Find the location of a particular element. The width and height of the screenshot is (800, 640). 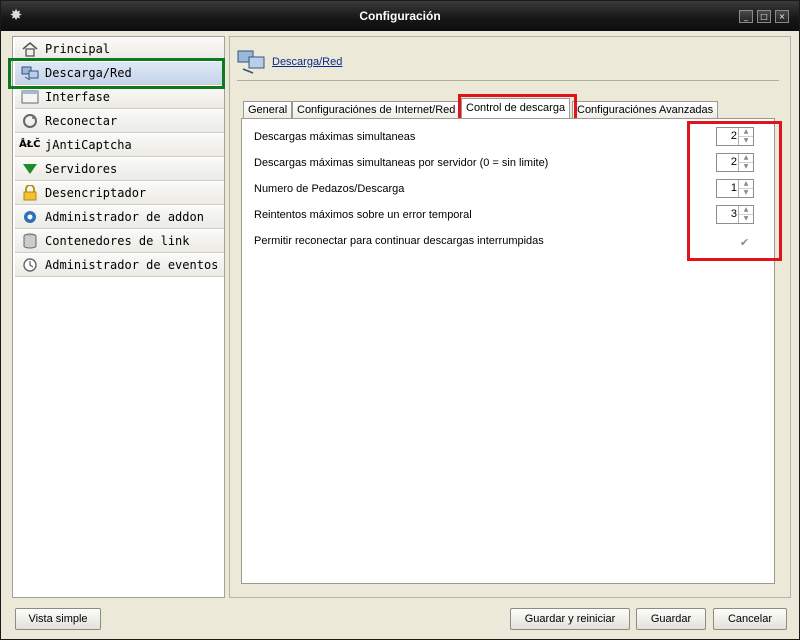

save-restart-button: Guardar y reiniciar is located at coordinates (570, 619).